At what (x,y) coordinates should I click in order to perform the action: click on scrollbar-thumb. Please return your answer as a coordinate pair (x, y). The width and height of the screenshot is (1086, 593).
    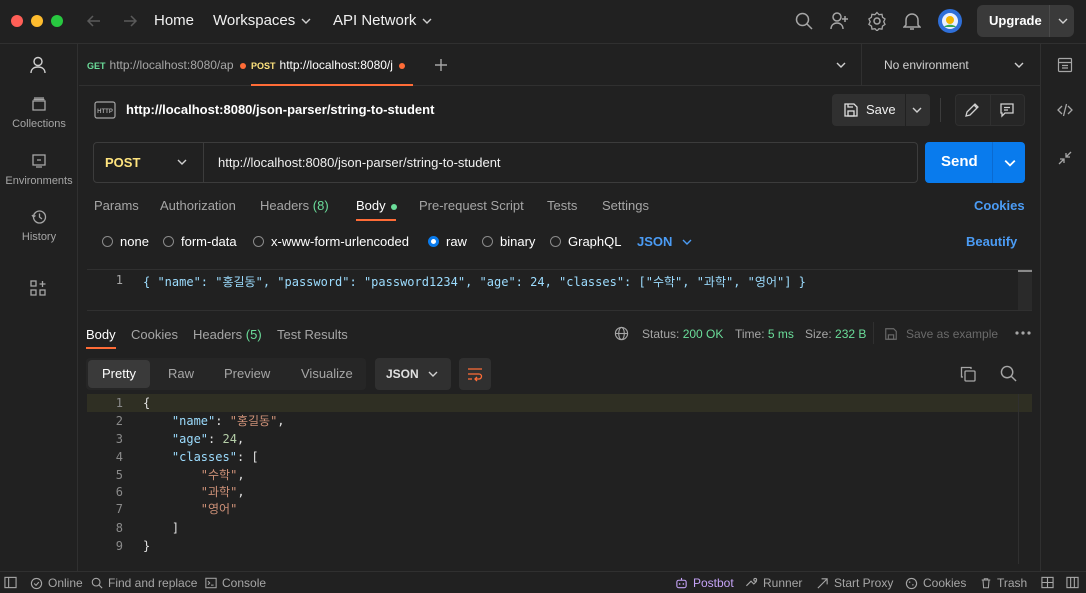
    Looking at the image, I should click on (1025, 271).